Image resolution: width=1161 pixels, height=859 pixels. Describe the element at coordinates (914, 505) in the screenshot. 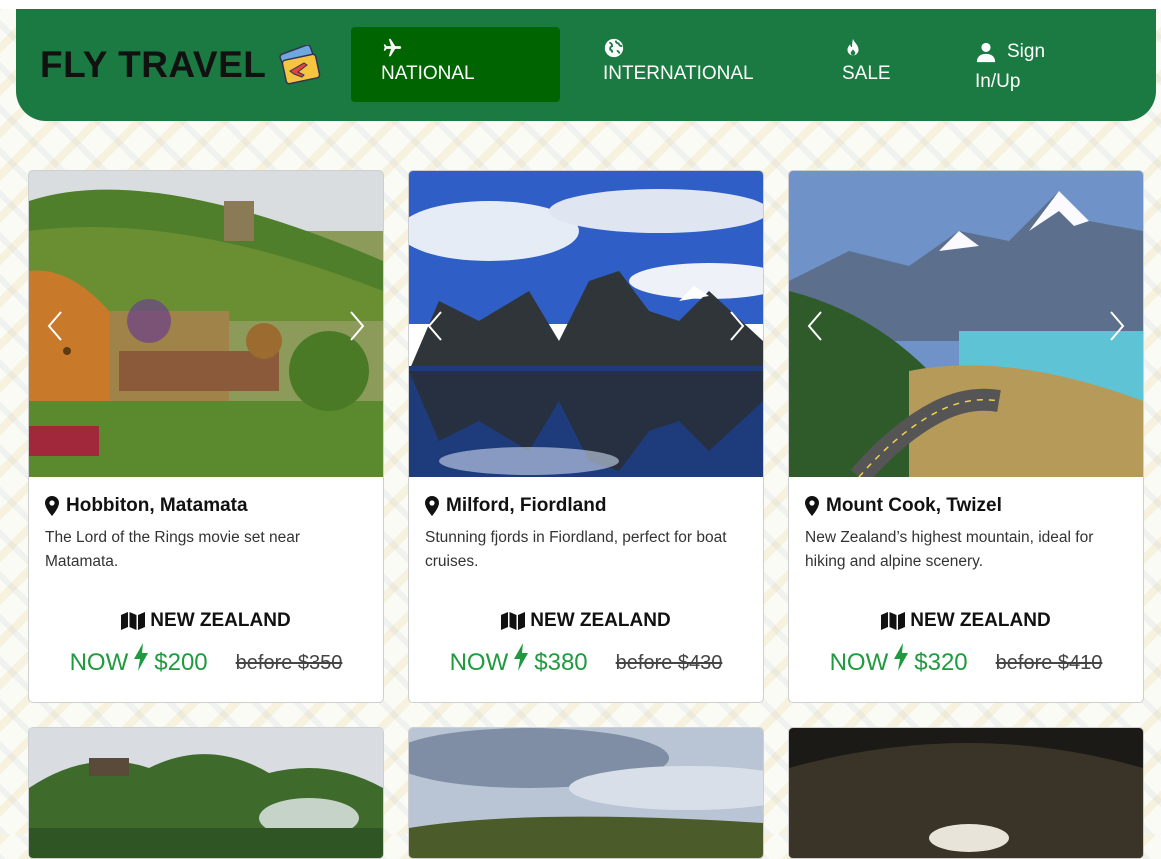

I see `card-title-text: Mount Cook, Twizel` at that location.